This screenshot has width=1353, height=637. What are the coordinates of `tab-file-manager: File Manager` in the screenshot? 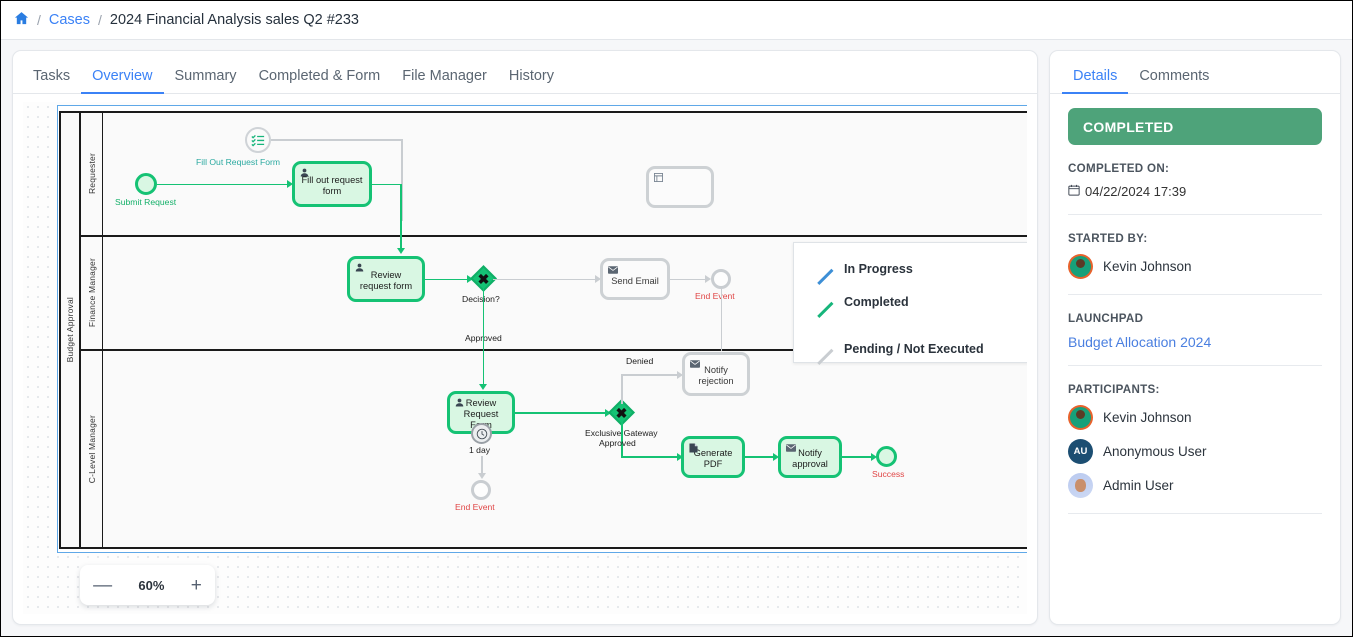 It's located at (444, 79).